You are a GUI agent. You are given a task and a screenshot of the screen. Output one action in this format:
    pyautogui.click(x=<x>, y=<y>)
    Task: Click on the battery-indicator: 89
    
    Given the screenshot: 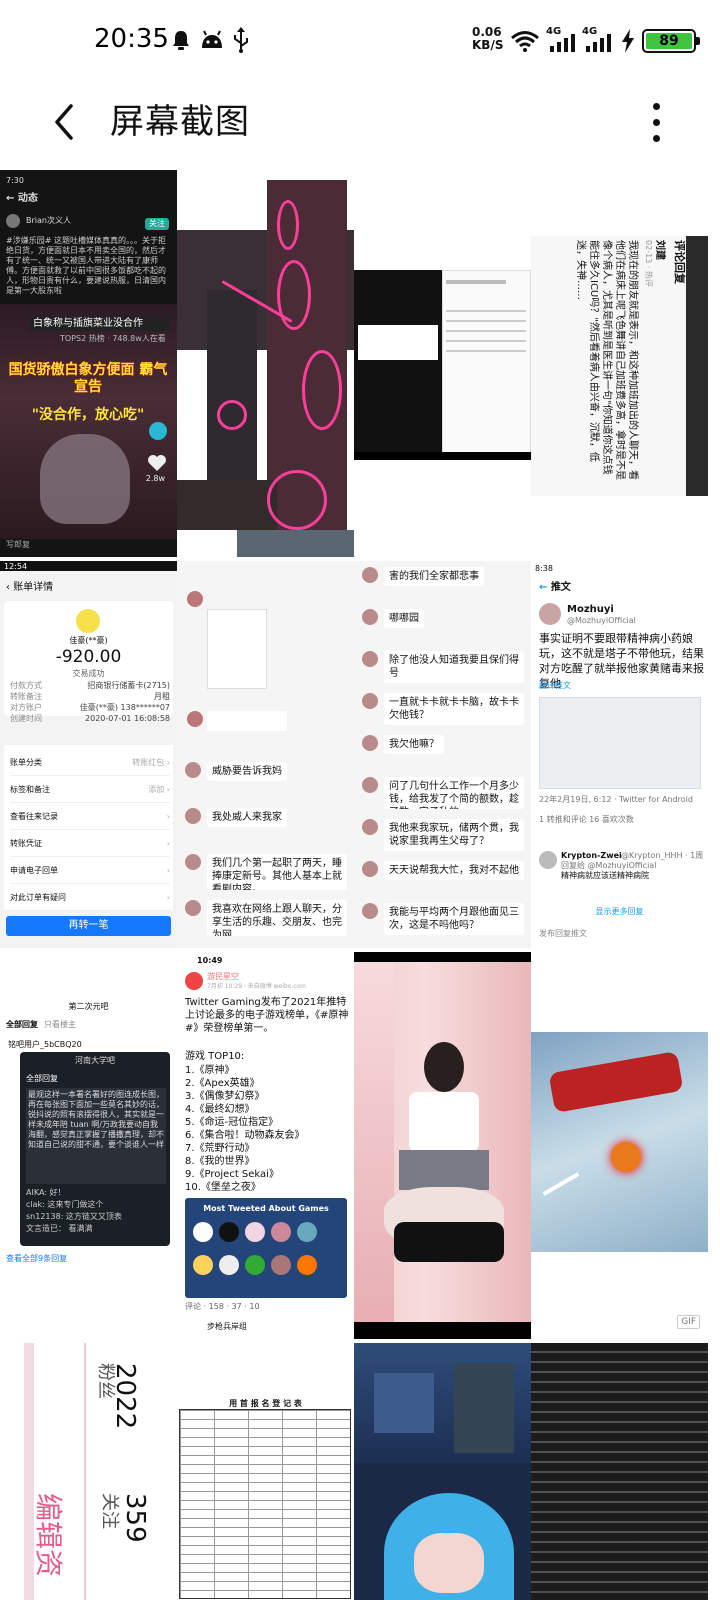 What is the action you would take?
    pyautogui.click(x=672, y=41)
    